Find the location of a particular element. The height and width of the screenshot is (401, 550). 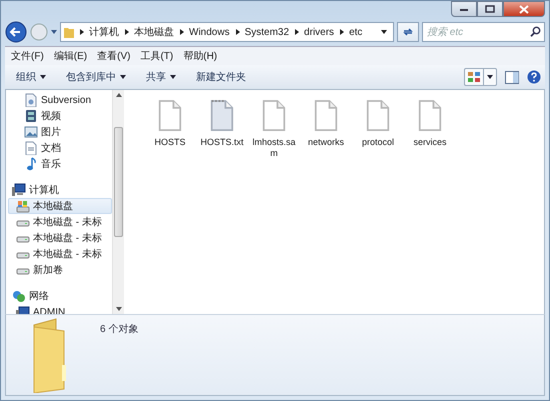

text-file-icon is located at coordinates (222, 116).